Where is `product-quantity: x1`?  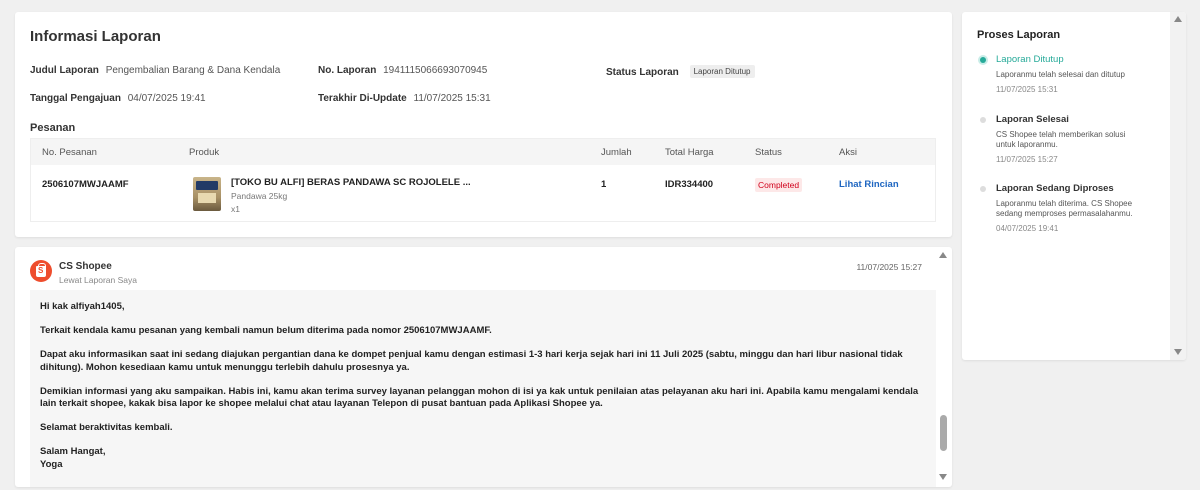
product-quantity: x1 is located at coordinates (235, 209).